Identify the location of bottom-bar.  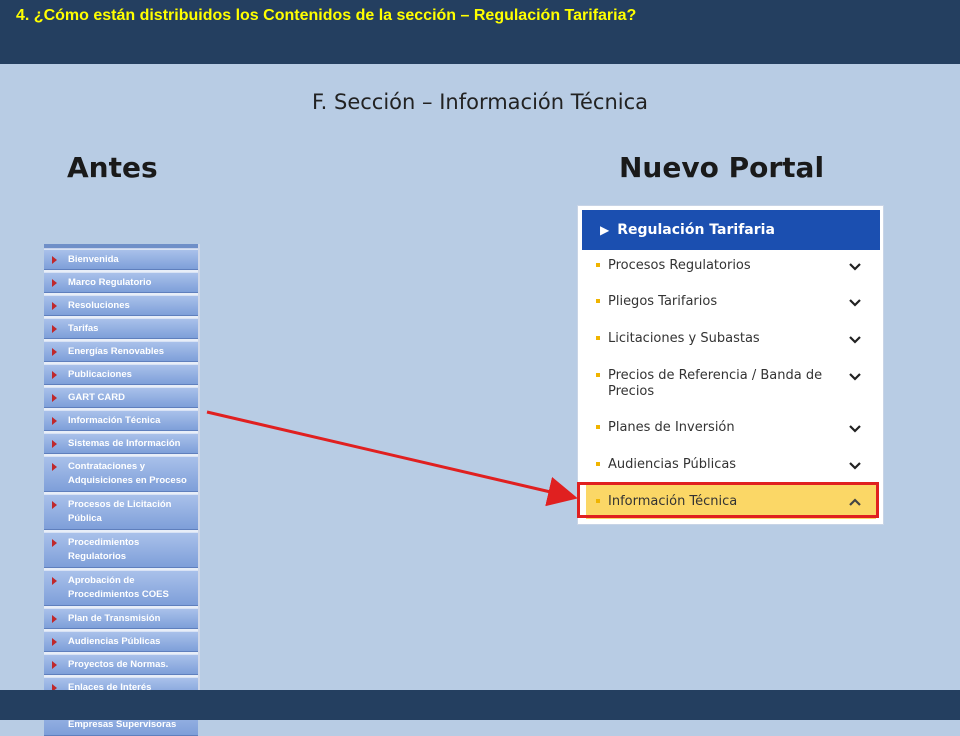
(480, 705).